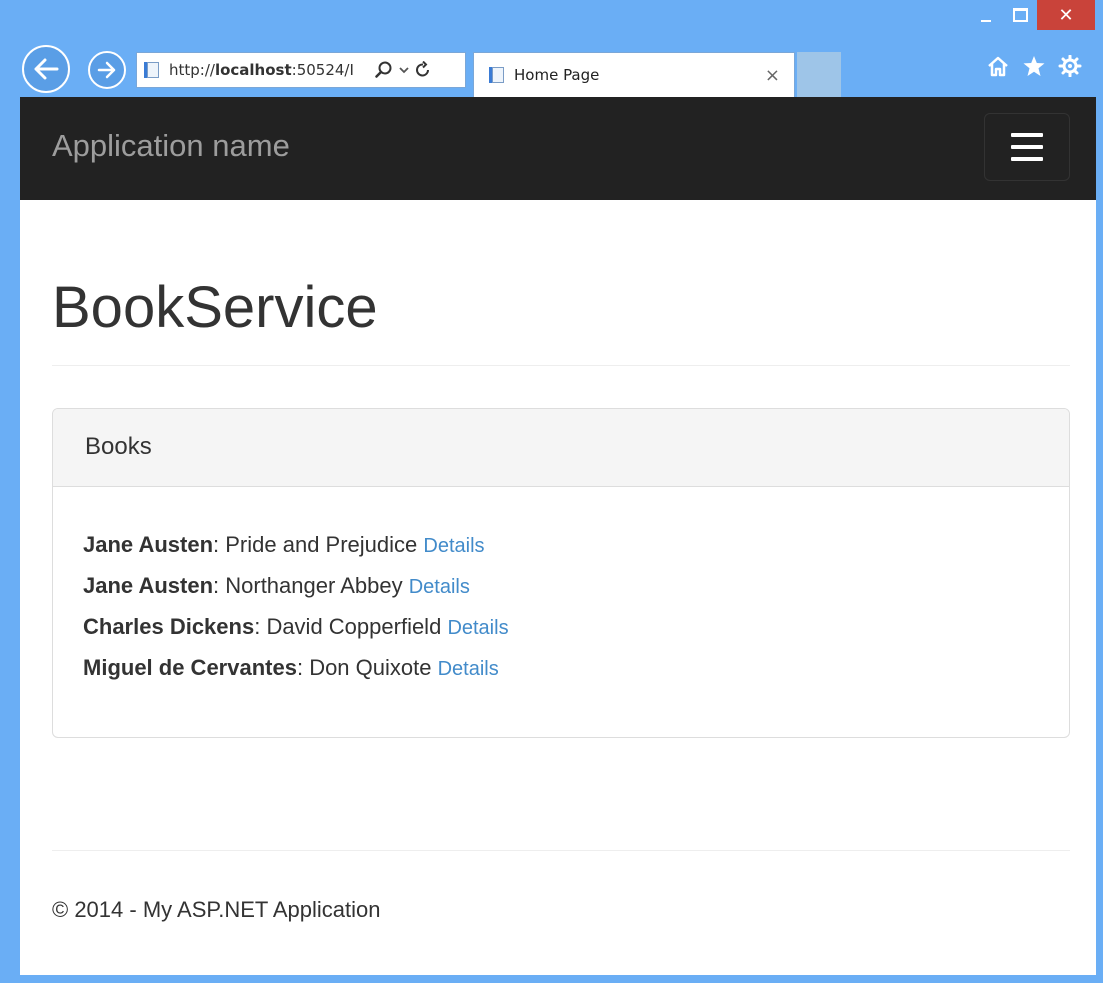 The image size is (1103, 983). I want to click on book-title: David Copperfield, so click(354, 626).